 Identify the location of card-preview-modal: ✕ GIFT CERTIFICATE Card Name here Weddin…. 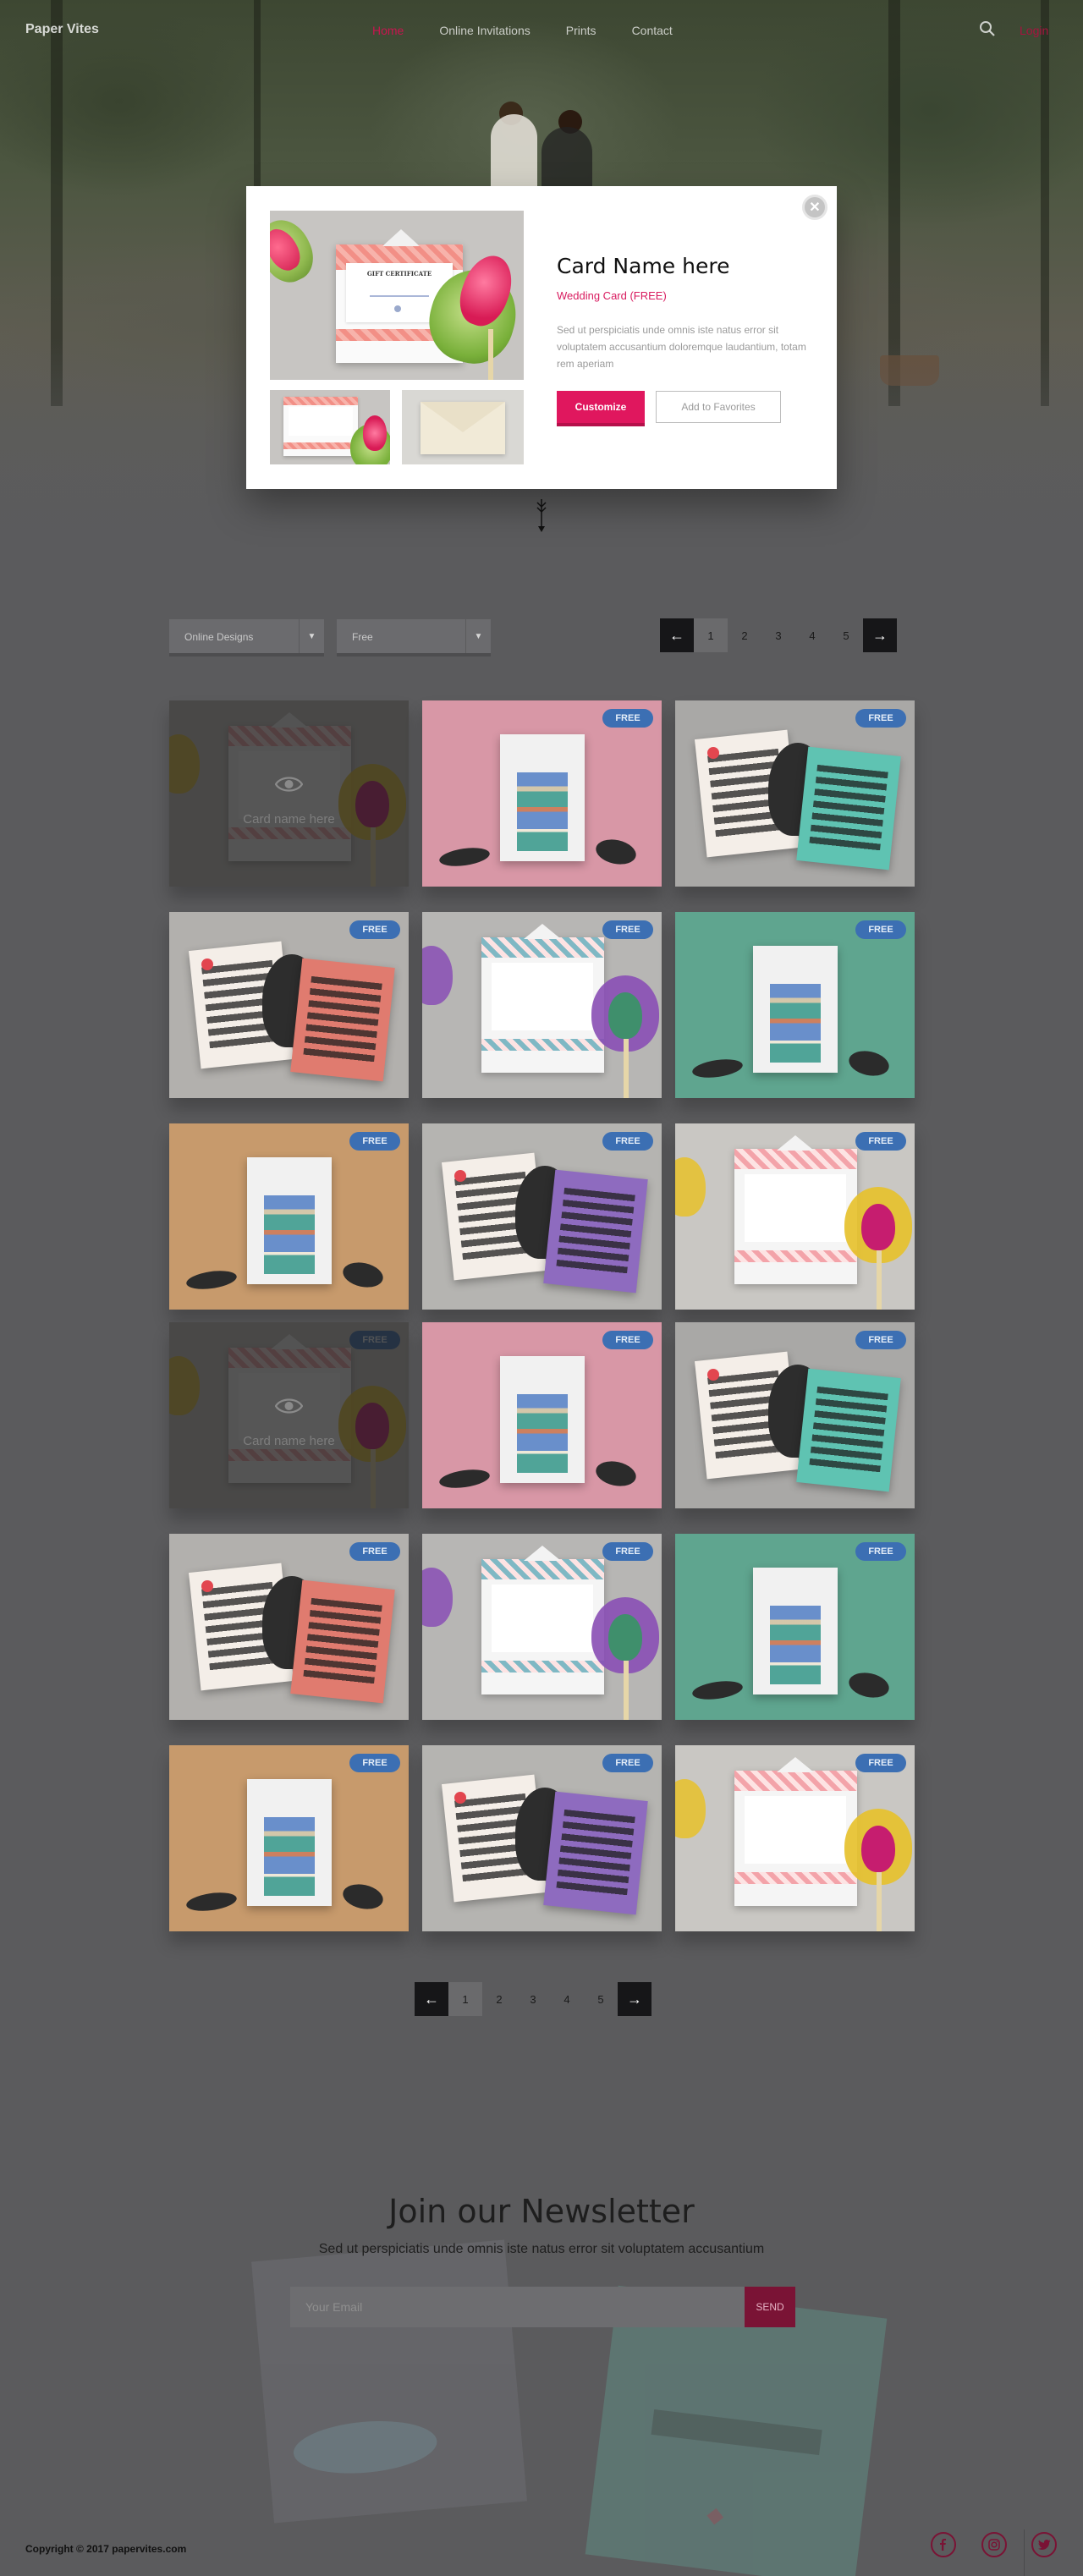
(541, 337).